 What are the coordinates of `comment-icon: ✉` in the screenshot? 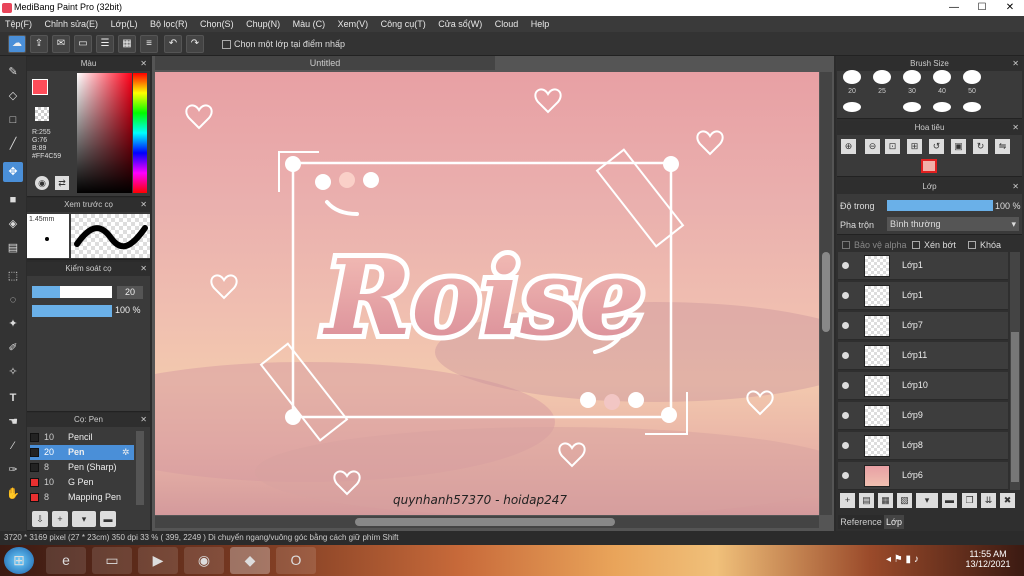 It's located at (61, 44).